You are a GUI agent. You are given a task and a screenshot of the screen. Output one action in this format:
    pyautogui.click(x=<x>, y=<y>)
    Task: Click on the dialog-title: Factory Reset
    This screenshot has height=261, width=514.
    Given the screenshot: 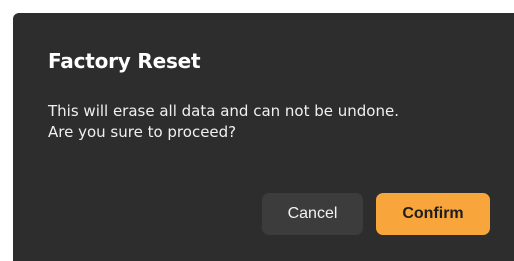 What is the action you would take?
    pyautogui.click(x=124, y=61)
    